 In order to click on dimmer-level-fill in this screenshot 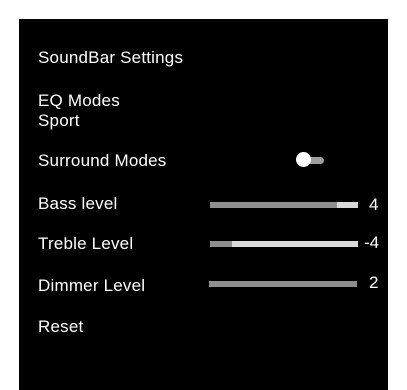, I will do `click(283, 284)`.